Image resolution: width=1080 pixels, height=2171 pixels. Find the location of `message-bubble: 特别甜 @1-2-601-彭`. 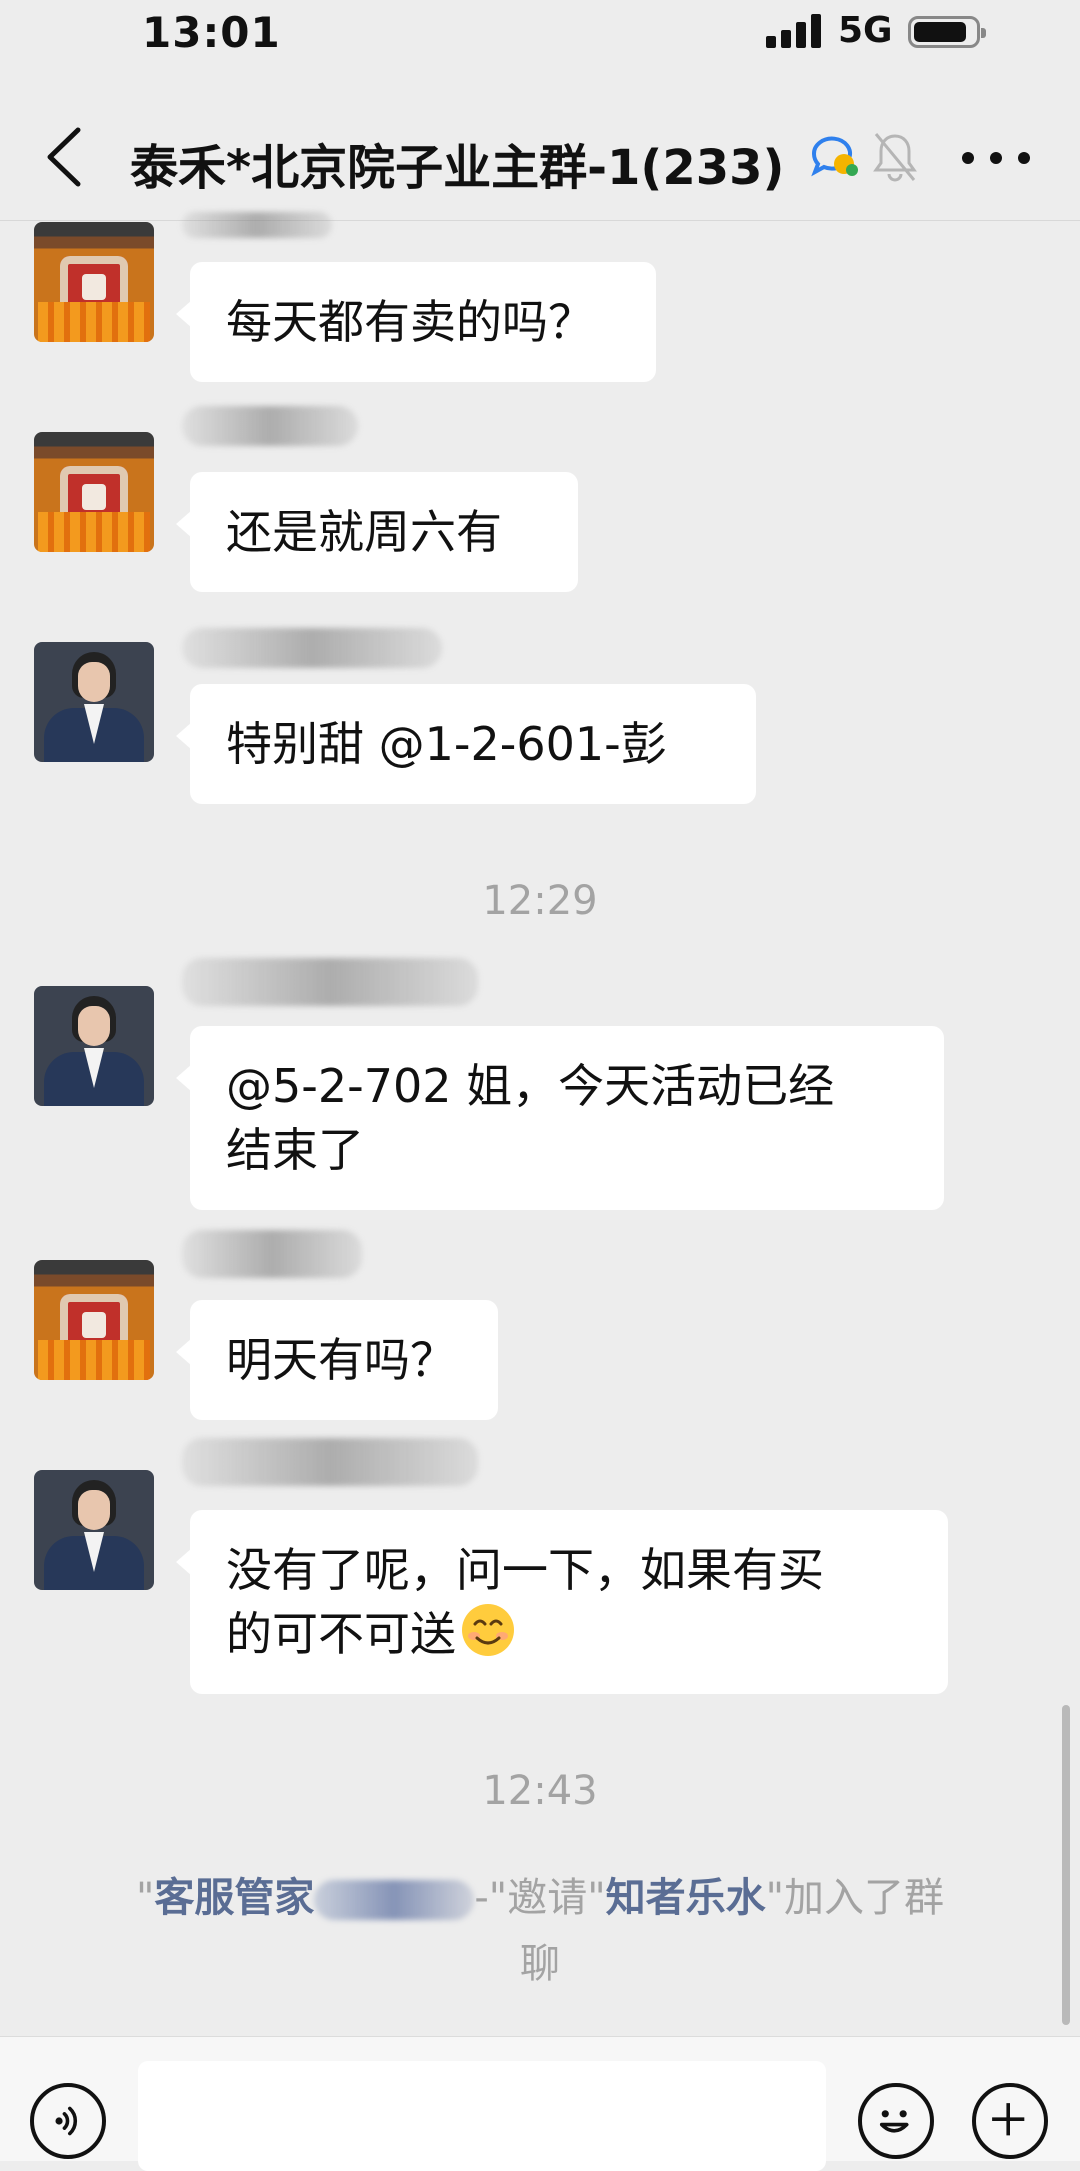

message-bubble: 特别甜 @1-2-601-彭 is located at coordinates (466, 744).